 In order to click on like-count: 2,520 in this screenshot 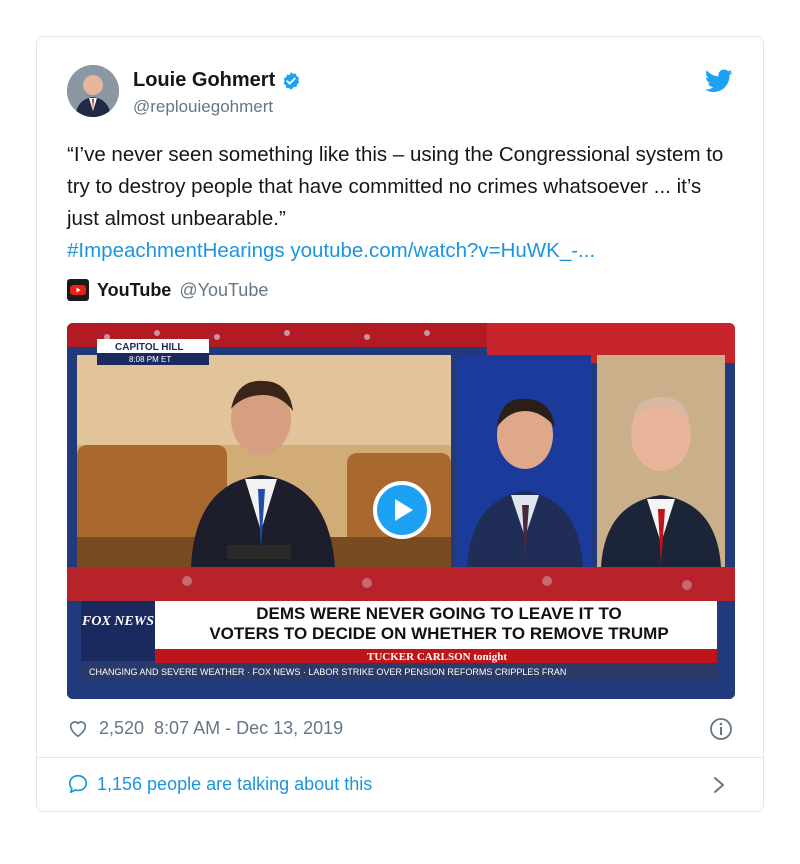, I will do `click(121, 728)`.